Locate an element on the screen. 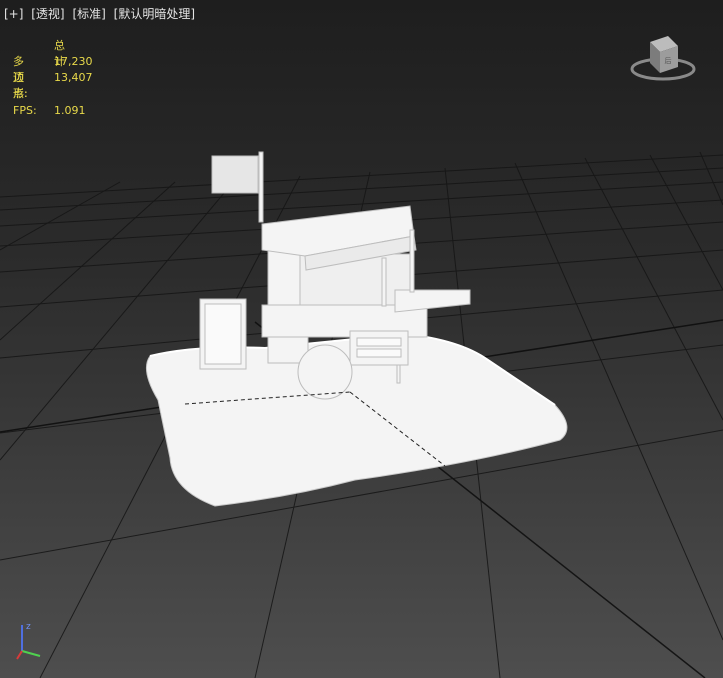 The image size is (723, 678). vertices-count: 13,407 is located at coordinates (73, 77).